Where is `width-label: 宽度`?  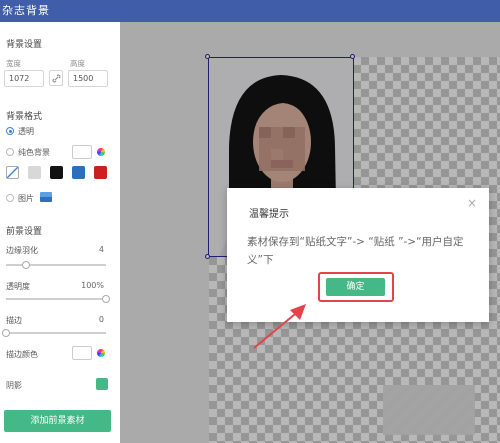
width-label: 宽度 is located at coordinates (13, 63).